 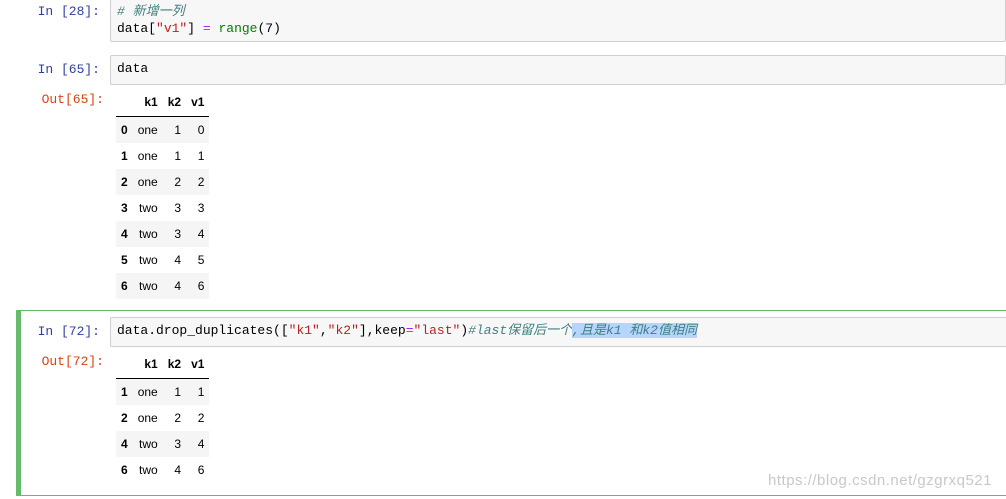 I want to click on input-prompt: In [28]:, so click(x=68, y=11).